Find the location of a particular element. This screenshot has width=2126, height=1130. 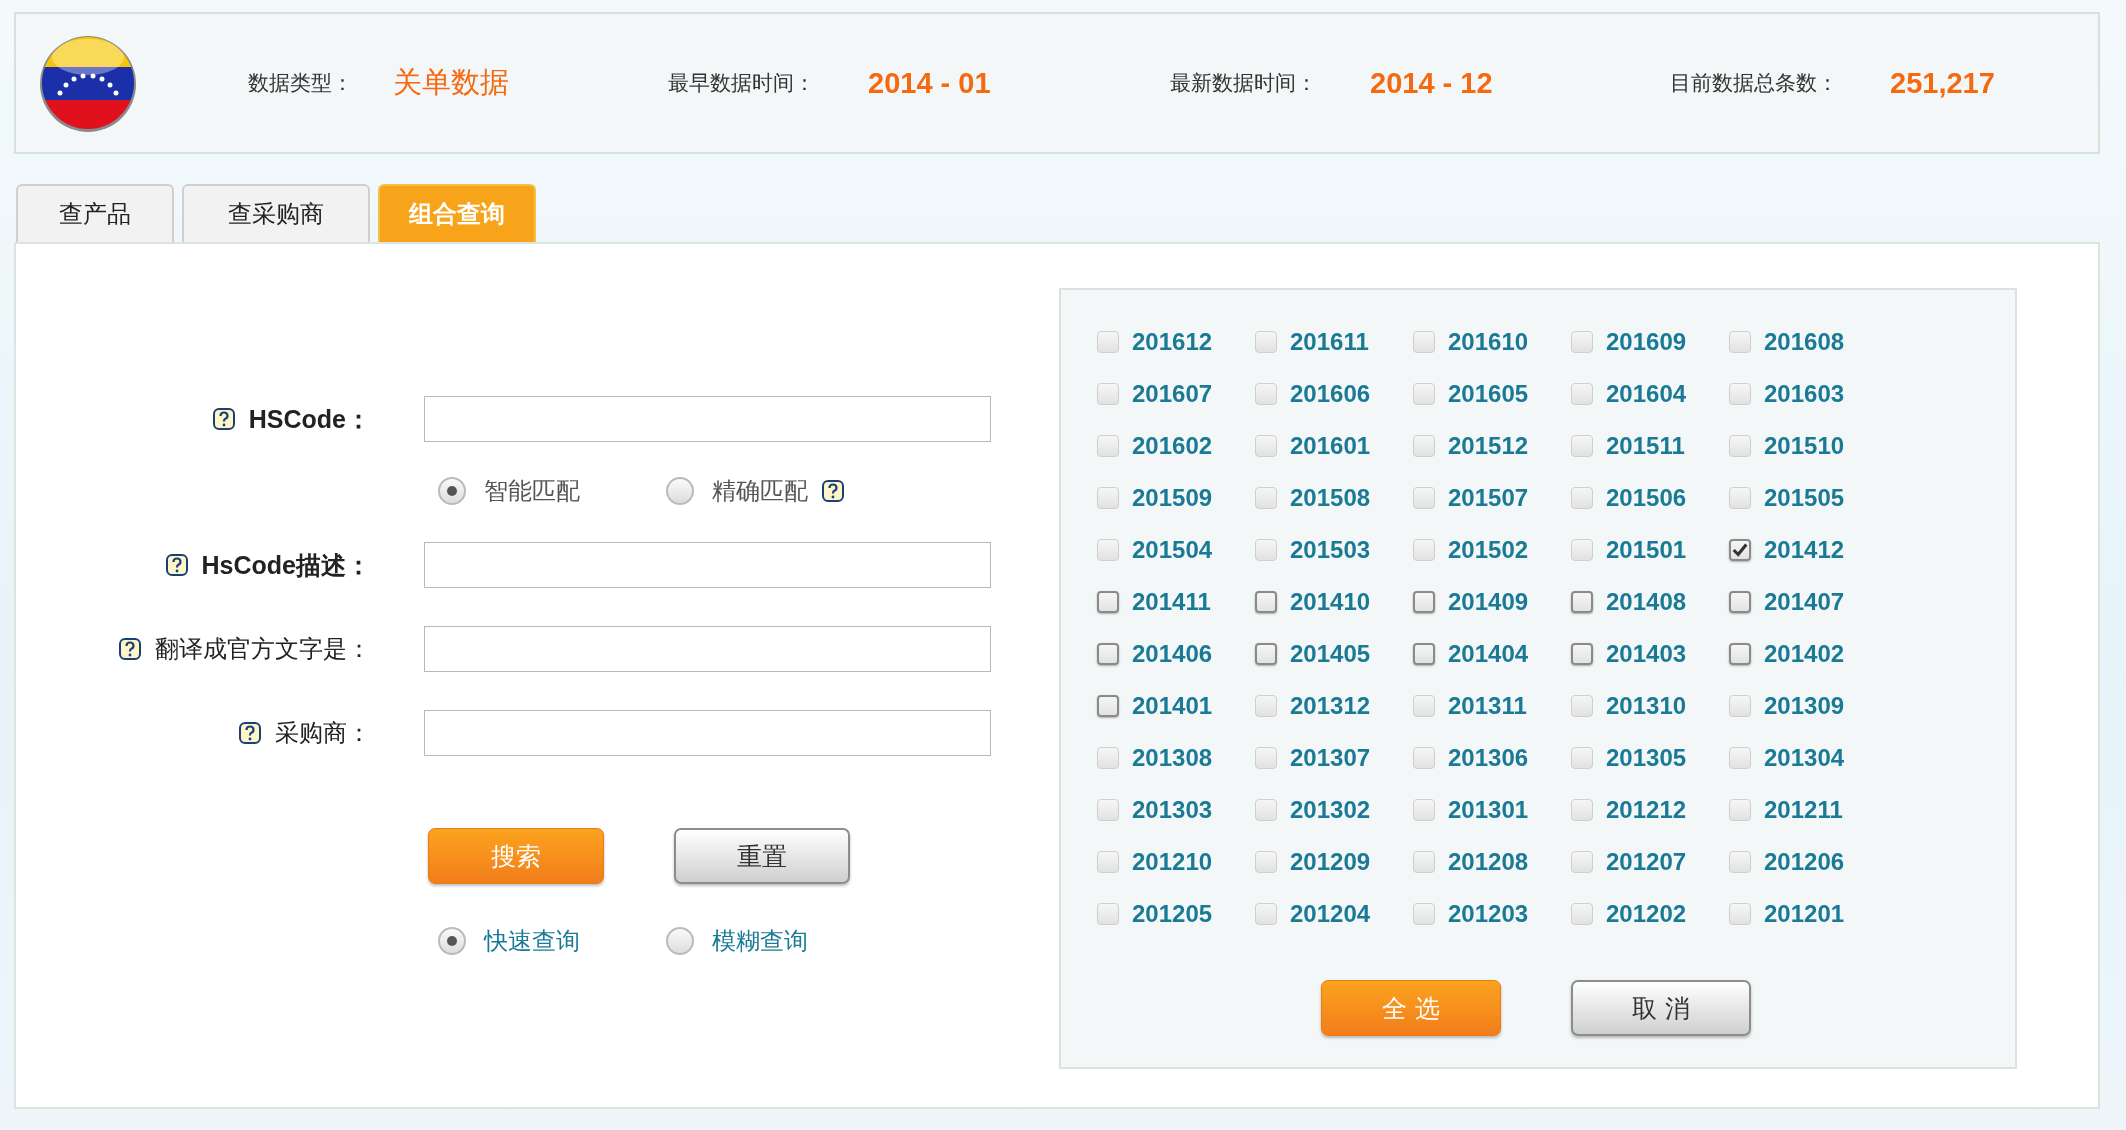

month-label: 201511 is located at coordinates (1645, 446).